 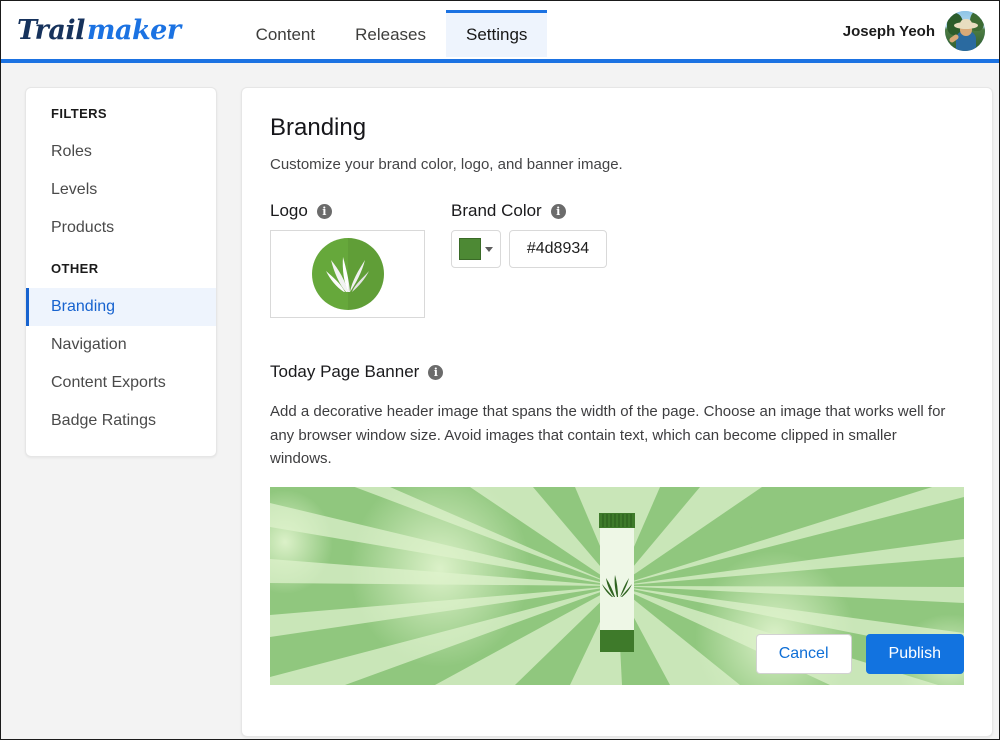 What do you see at coordinates (470, 249) in the screenshot?
I see `color-swatch` at bounding box center [470, 249].